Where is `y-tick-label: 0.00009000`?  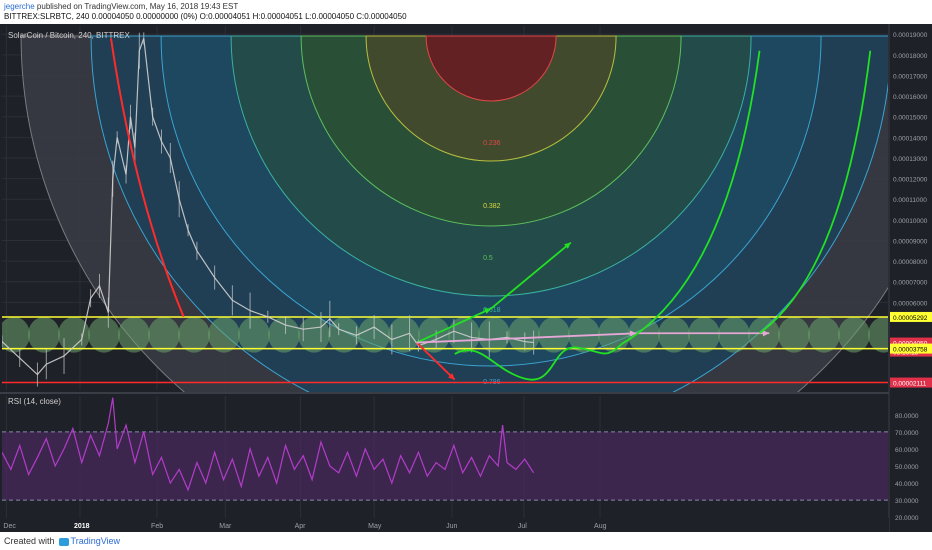
y-tick-label: 0.00009000 is located at coordinates (910, 241).